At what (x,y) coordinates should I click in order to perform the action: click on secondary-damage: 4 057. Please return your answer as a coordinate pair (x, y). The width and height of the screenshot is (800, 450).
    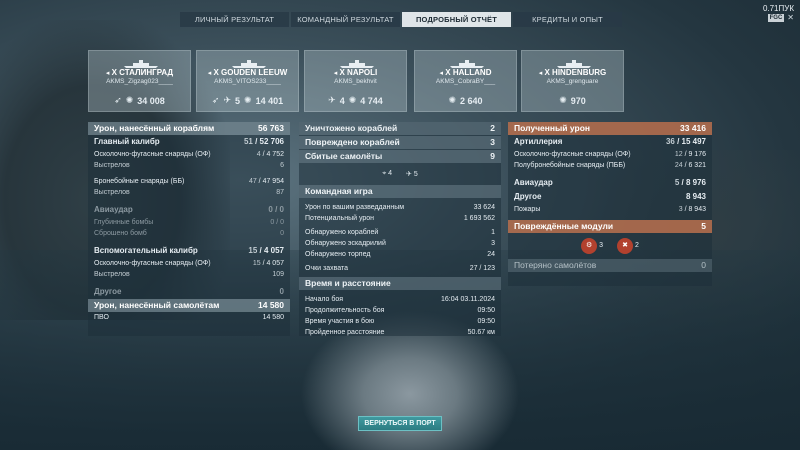
    Looking at the image, I should click on (273, 250).